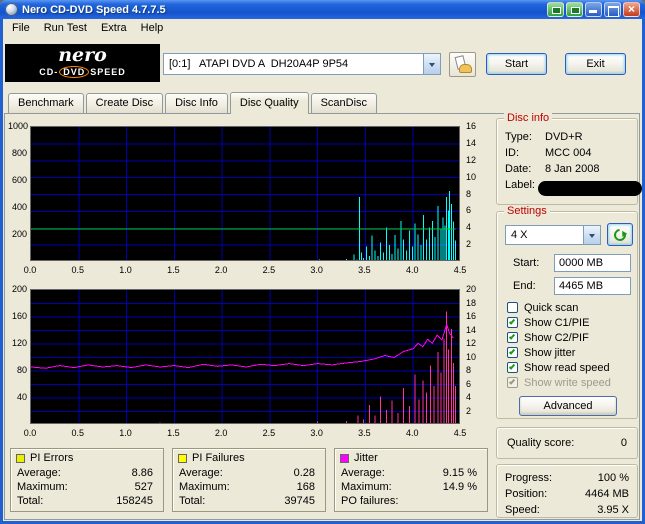 This screenshot has height=524, width=645. What do you see at coordinates (613, 510) in the screenshot?
I see `speed-value: 3.95 X` at bounding box center [613, 510].